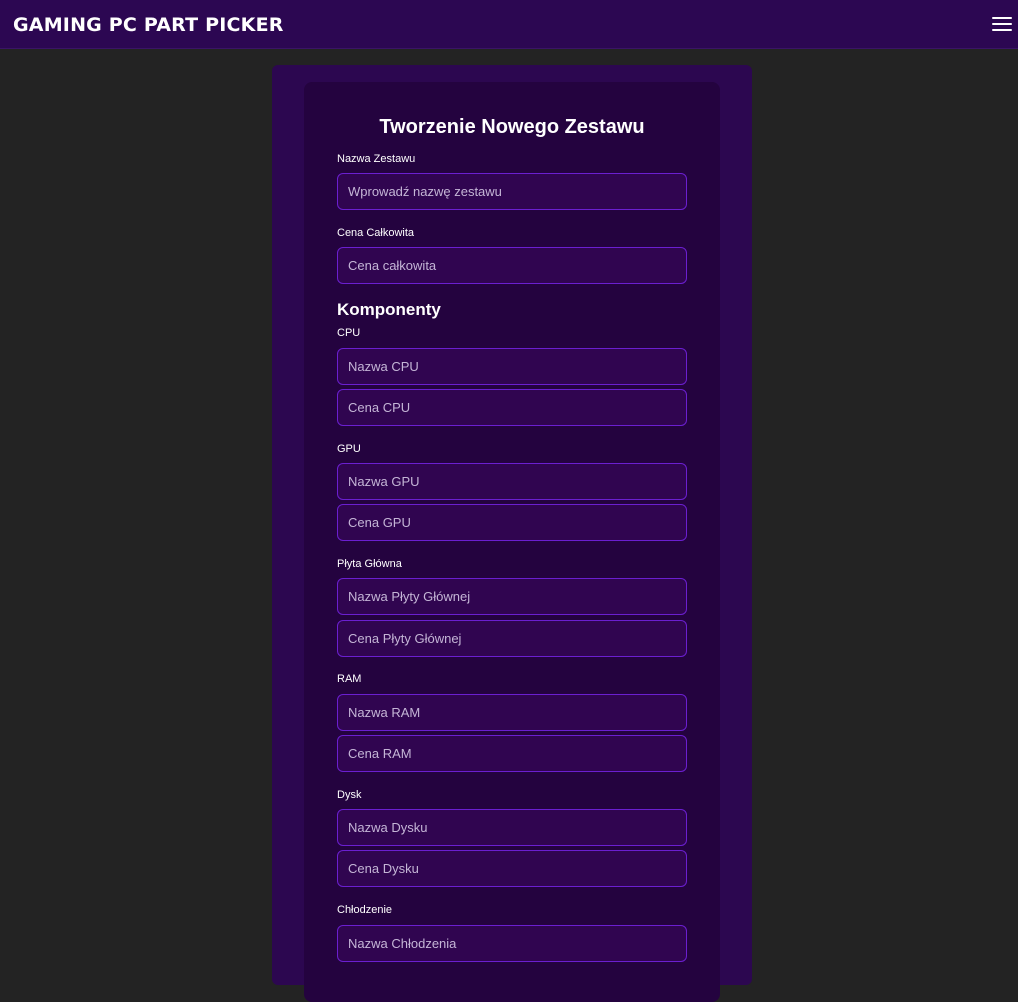 The width and height of the screenshot is (1018, 1002). What do you see at coordinates (376, 159) in the screenshot?
I see `set-name-label: Nazwa Zestawu` at bounding box center [376, 159].